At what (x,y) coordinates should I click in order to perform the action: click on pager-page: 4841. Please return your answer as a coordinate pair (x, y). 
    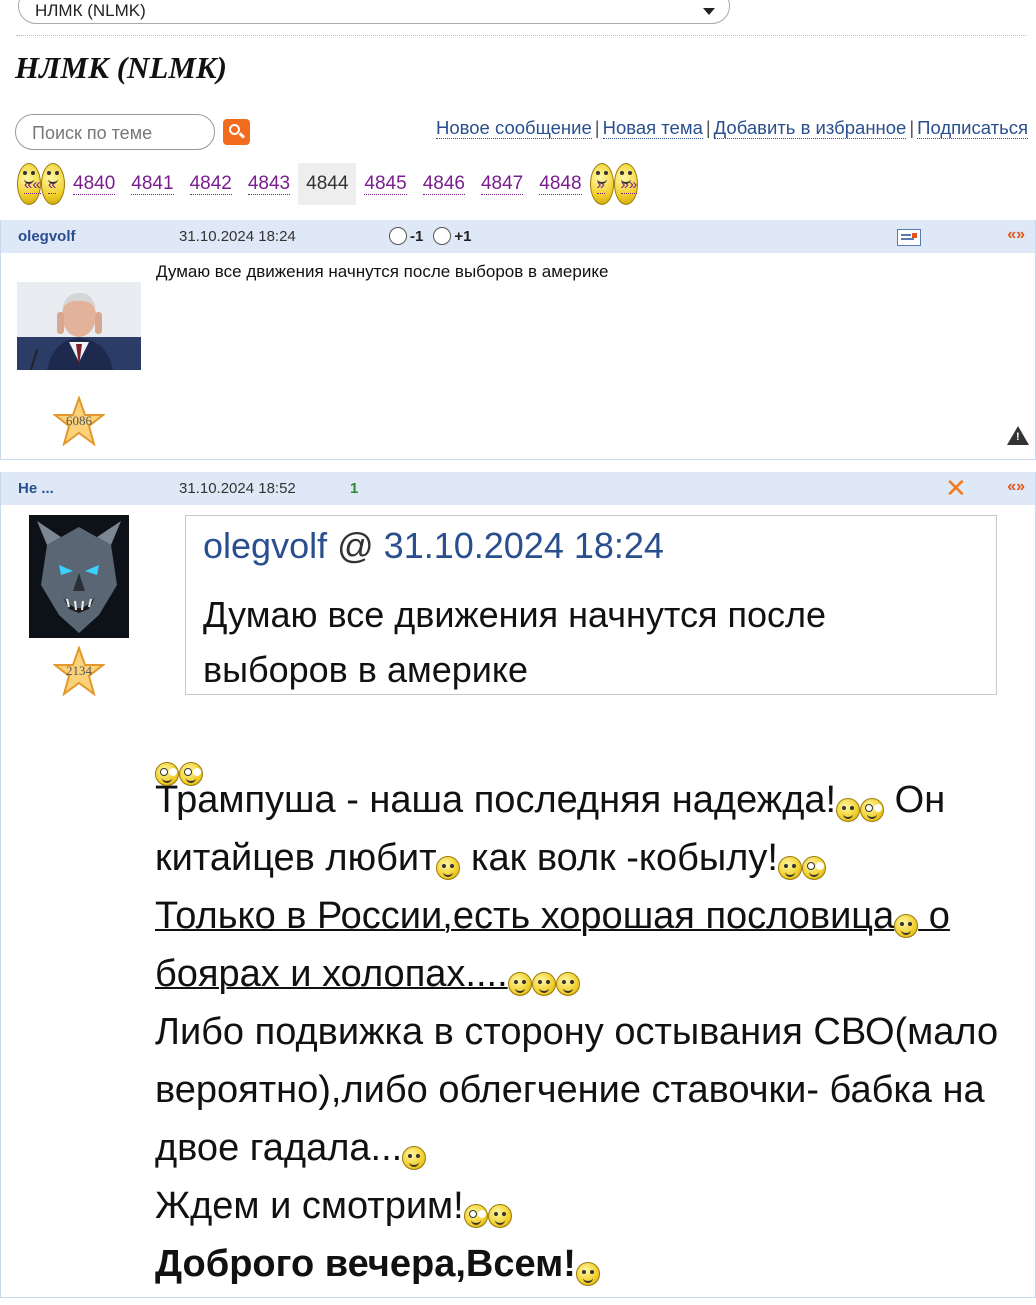
    Looking at the image, I should click on (152, 184).